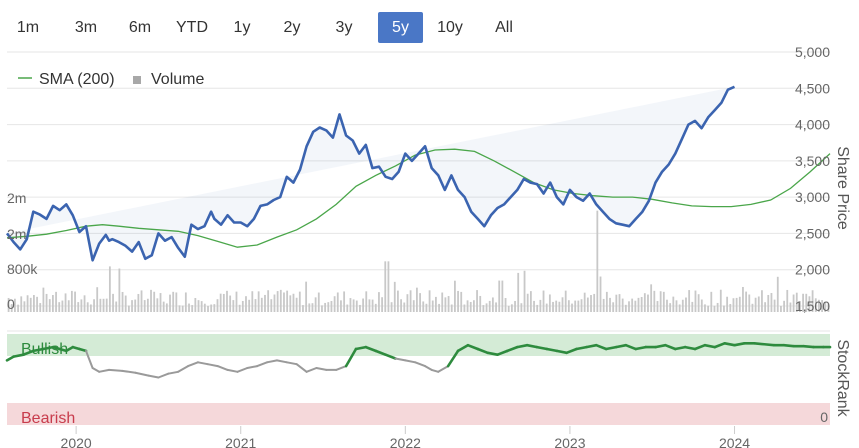 This screenshot has width=859, height=448. I want to click on x-tick-label: 2020, so click(76, 441).